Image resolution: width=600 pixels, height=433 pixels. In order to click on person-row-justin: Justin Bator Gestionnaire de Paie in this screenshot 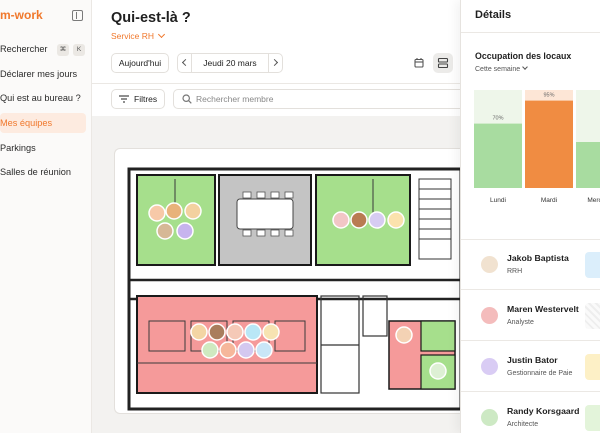, I will do `click(530, 367)`.